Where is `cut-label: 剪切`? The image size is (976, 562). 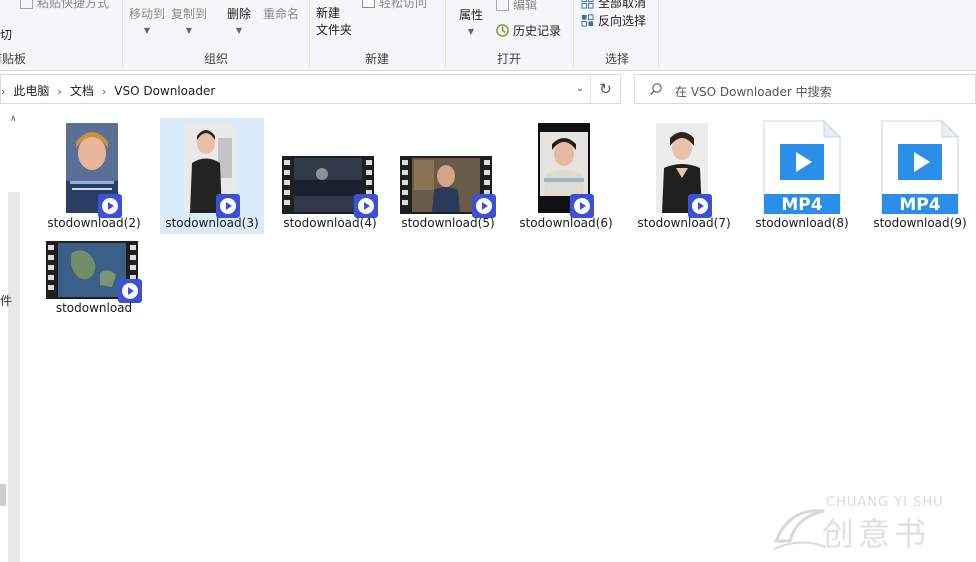 cut-label: 剪切 is located at coordinates (6, 35).